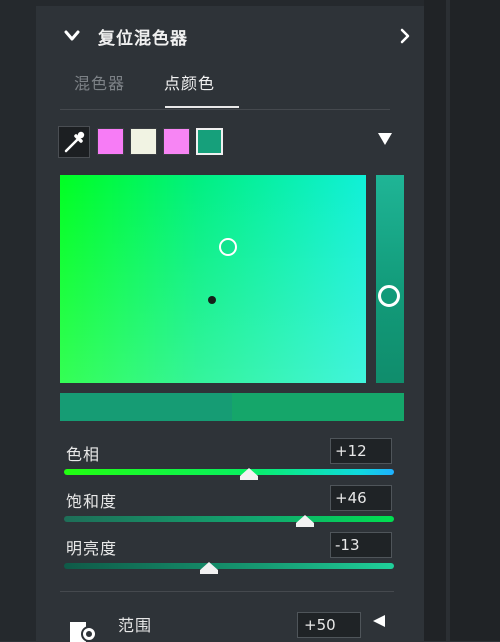 This screenshot has width=500, height=642. Describe the element at coordinates (72, 36) in the screenshot. I see `chevron-down-icon` at that location.